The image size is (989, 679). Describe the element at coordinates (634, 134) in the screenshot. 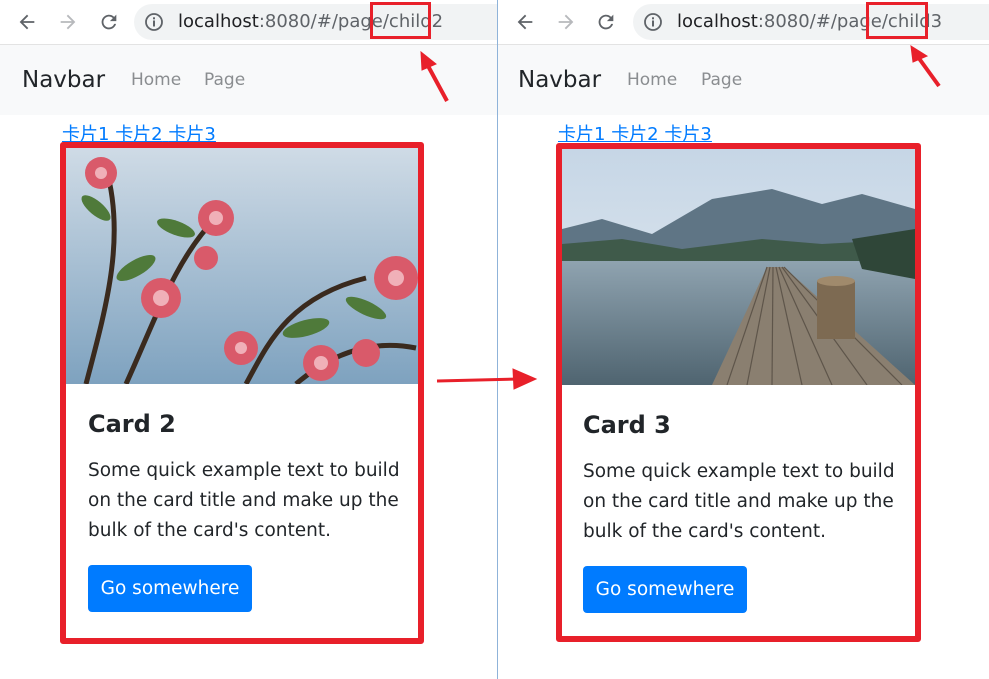

I see `card-link-2: 卡片2` at that location.